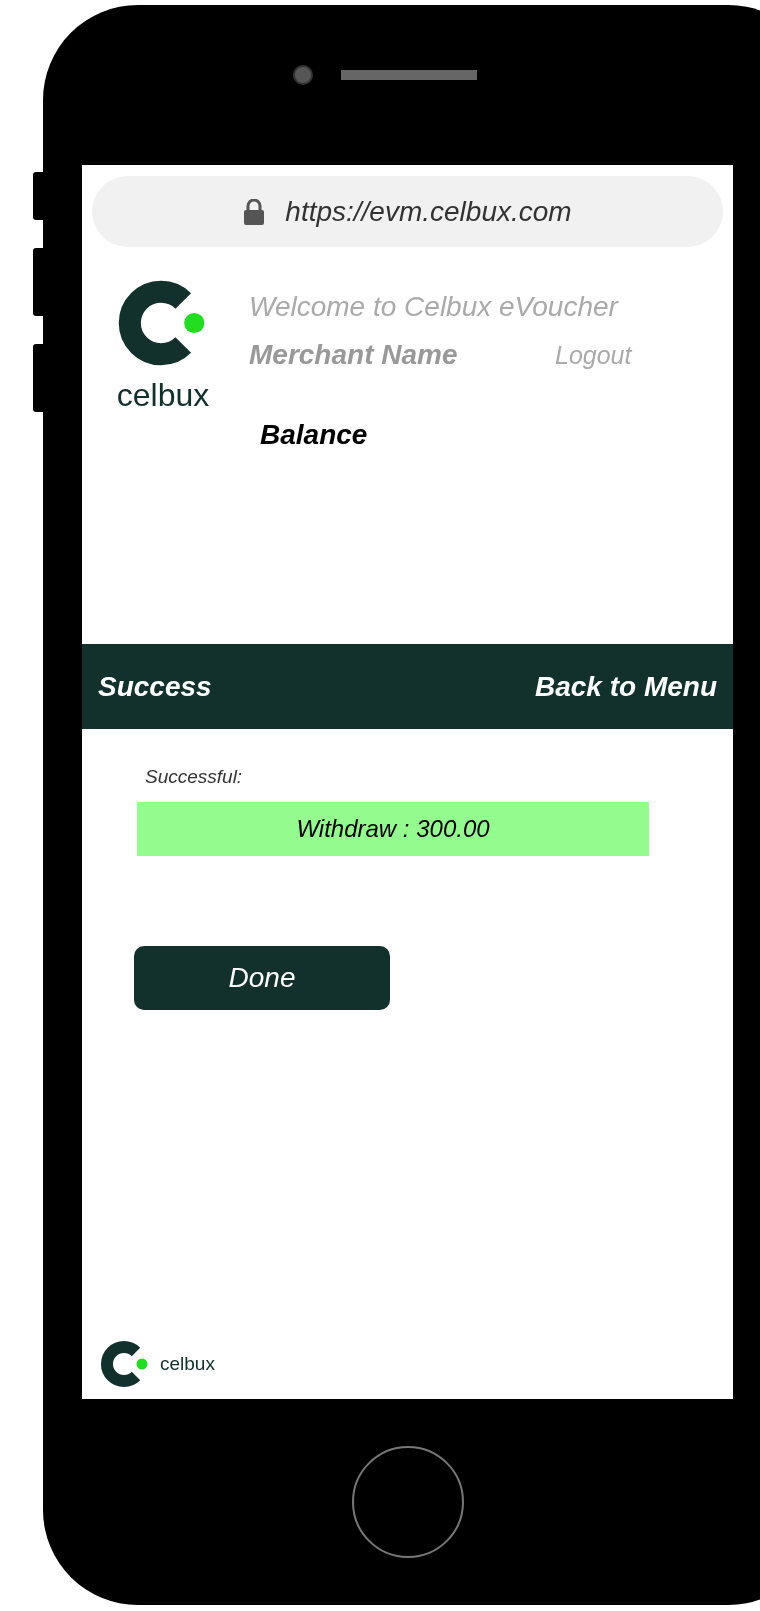 This screenshot has height=1611, width=760. I want to click on home-button, so click(408, 1502).